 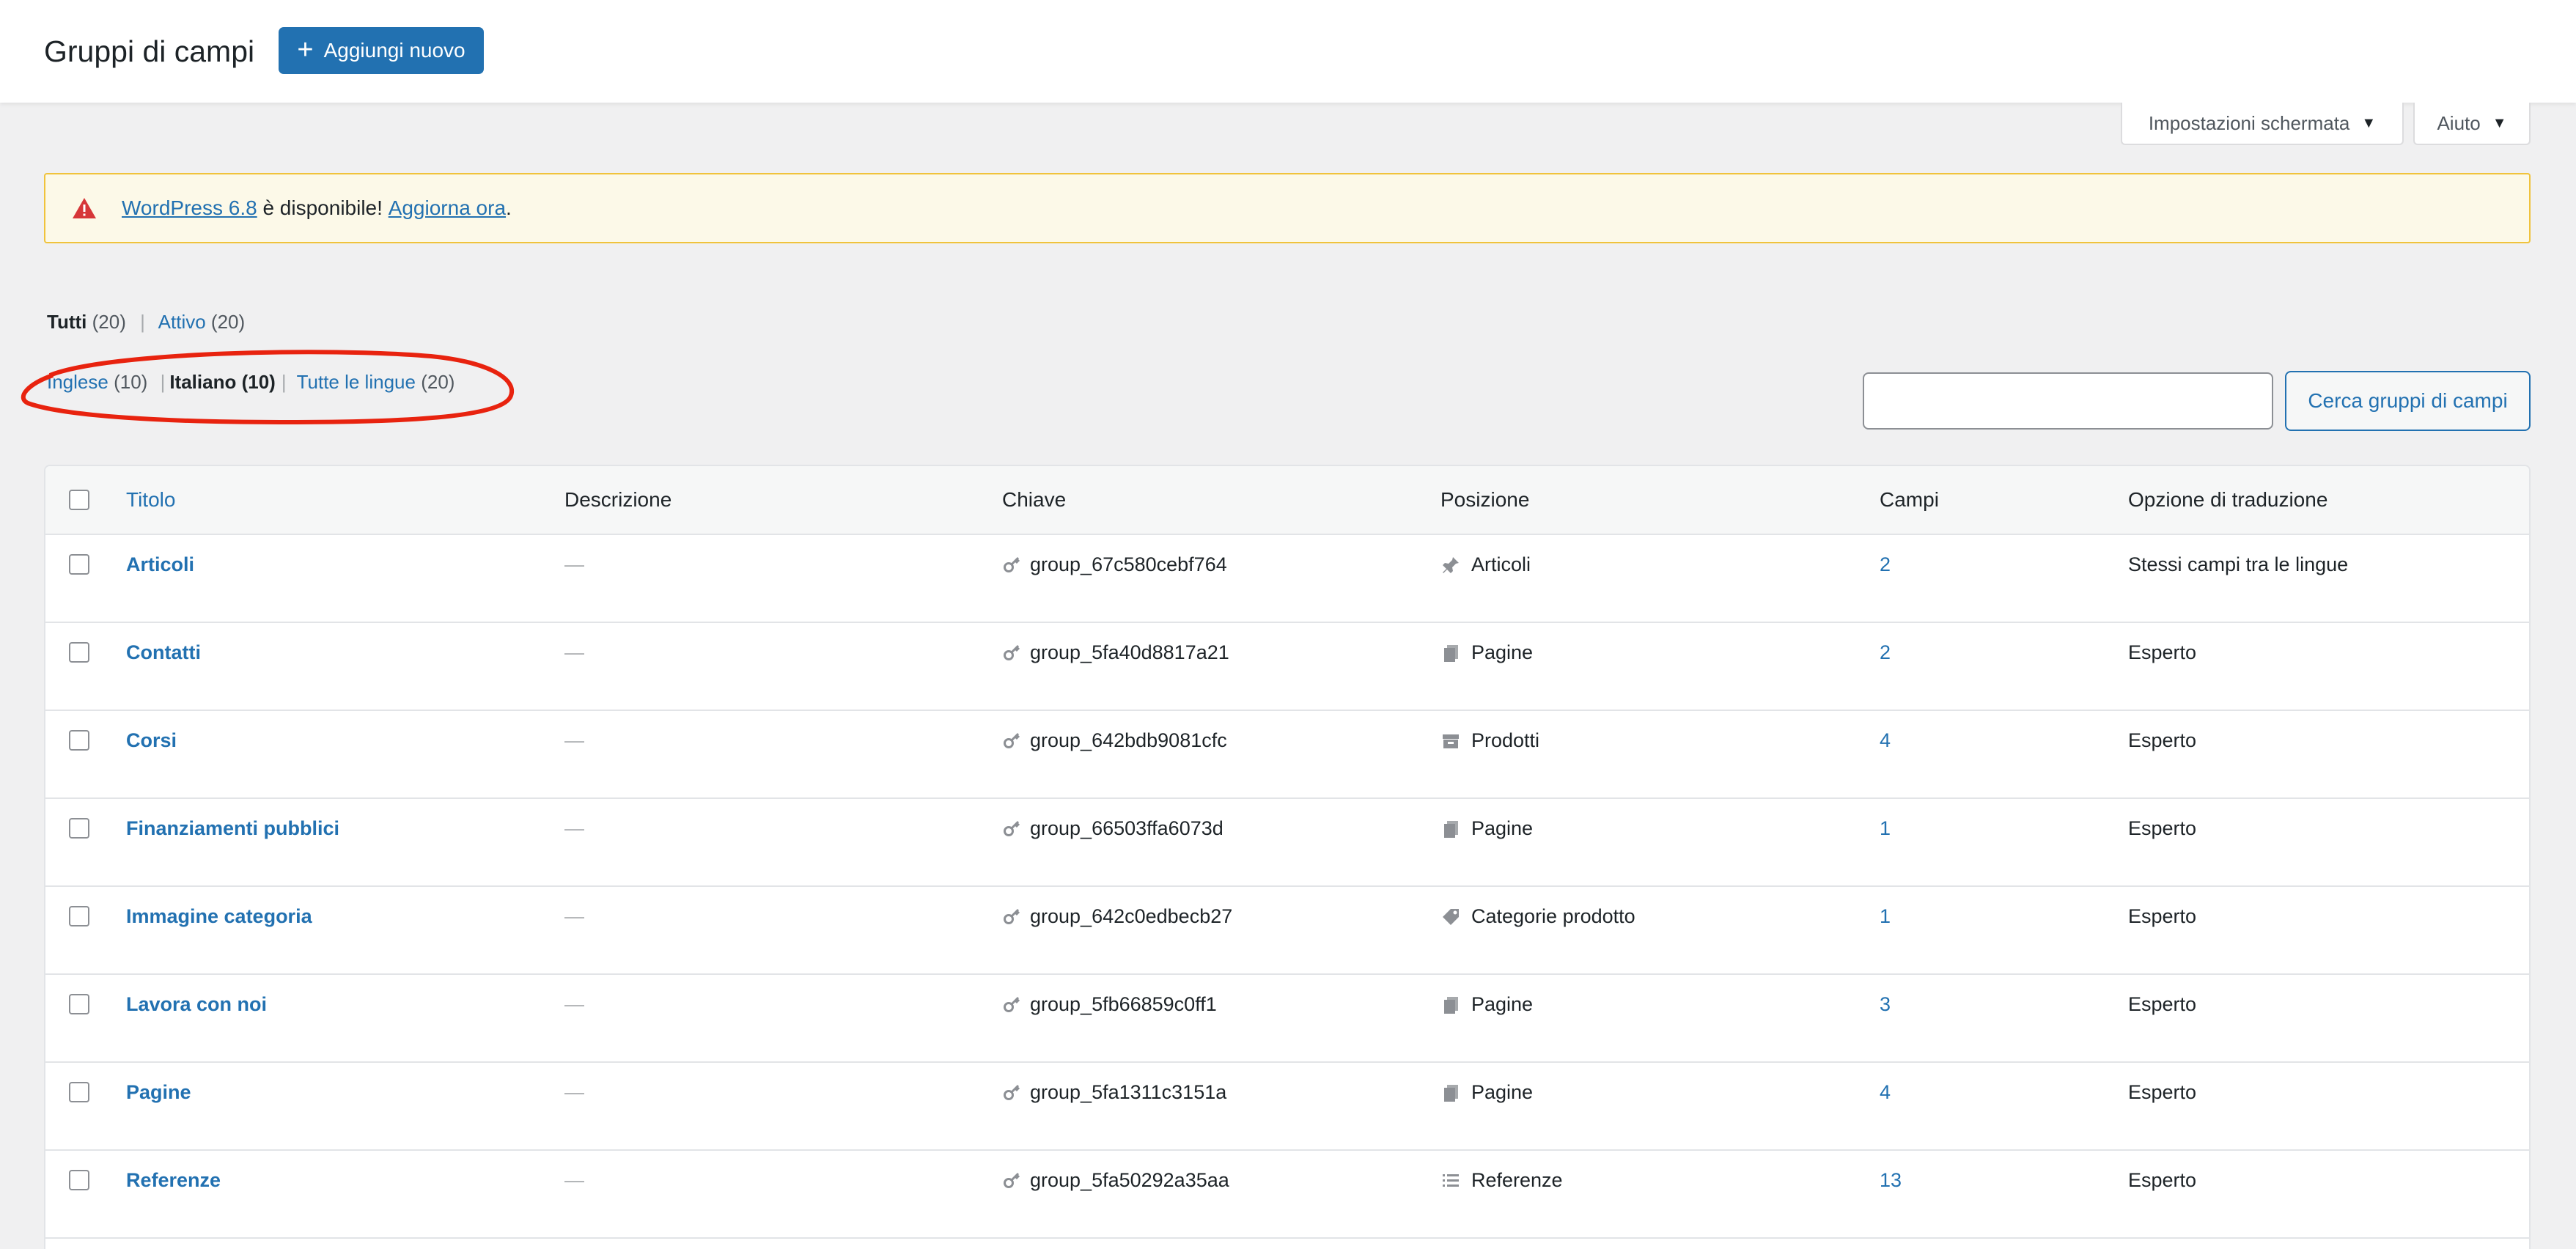 What do you see at coordinates (1501, 1180) in the screenshot?
I see `field-group-position: Referenze` at bounding box center [1501, 1180].